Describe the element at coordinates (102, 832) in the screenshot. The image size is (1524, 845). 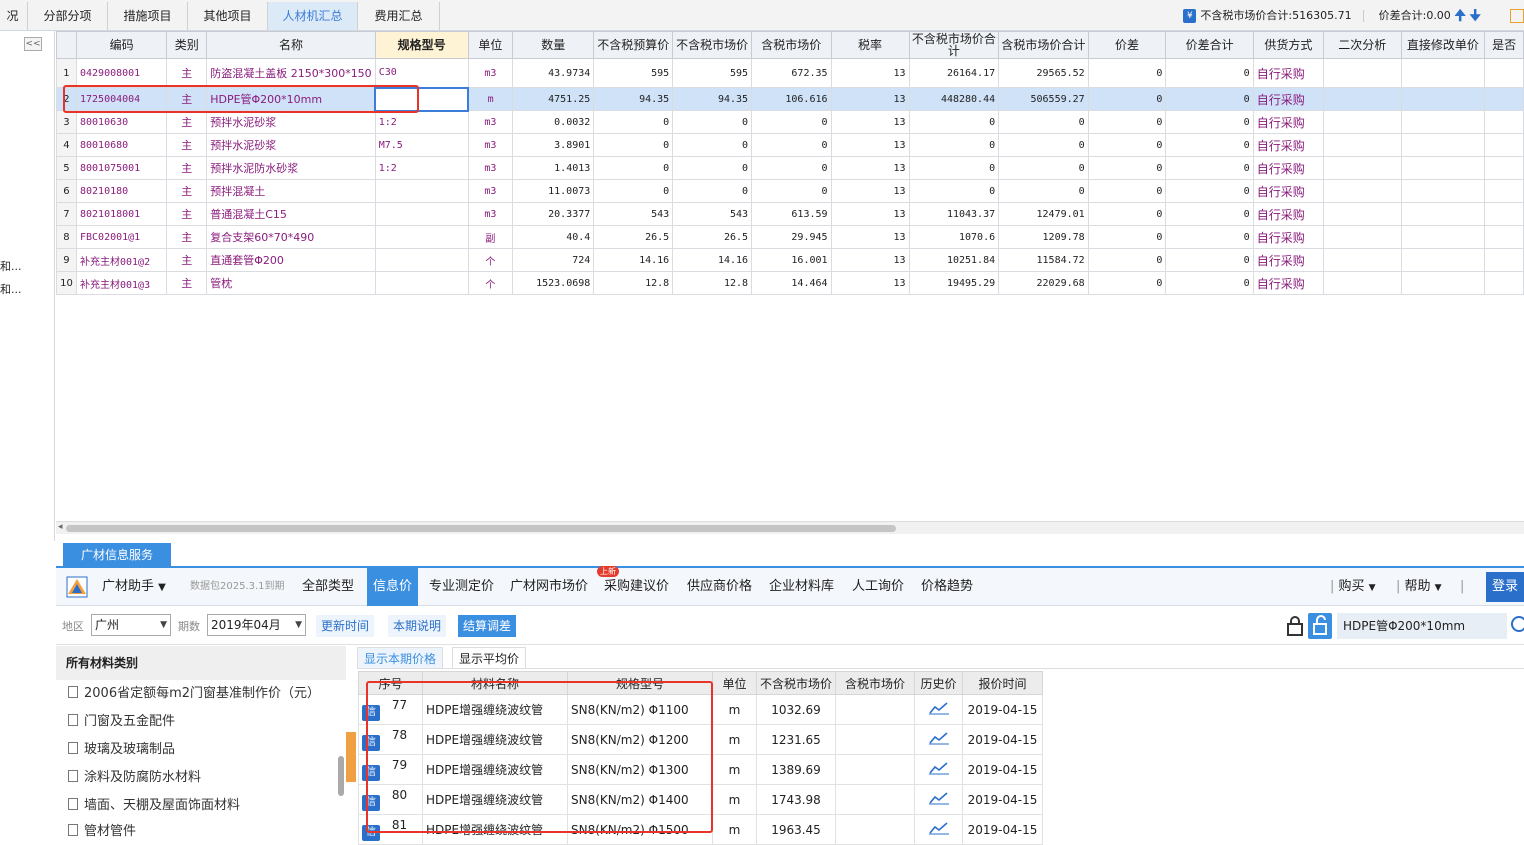
I see `category-item: 管材管件` at that location.